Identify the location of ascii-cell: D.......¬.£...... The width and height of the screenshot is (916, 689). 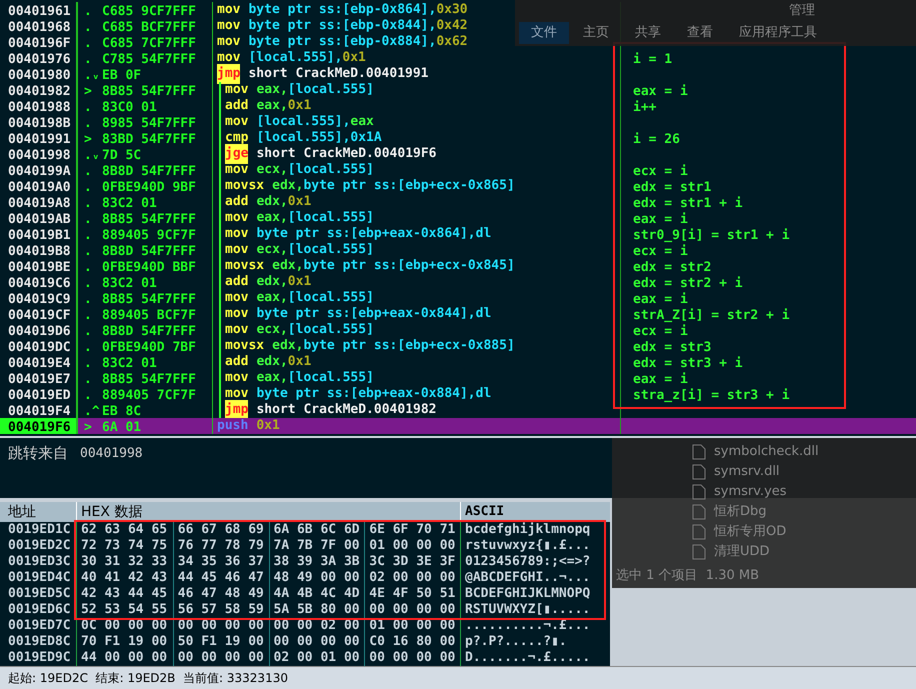
(527, 658).